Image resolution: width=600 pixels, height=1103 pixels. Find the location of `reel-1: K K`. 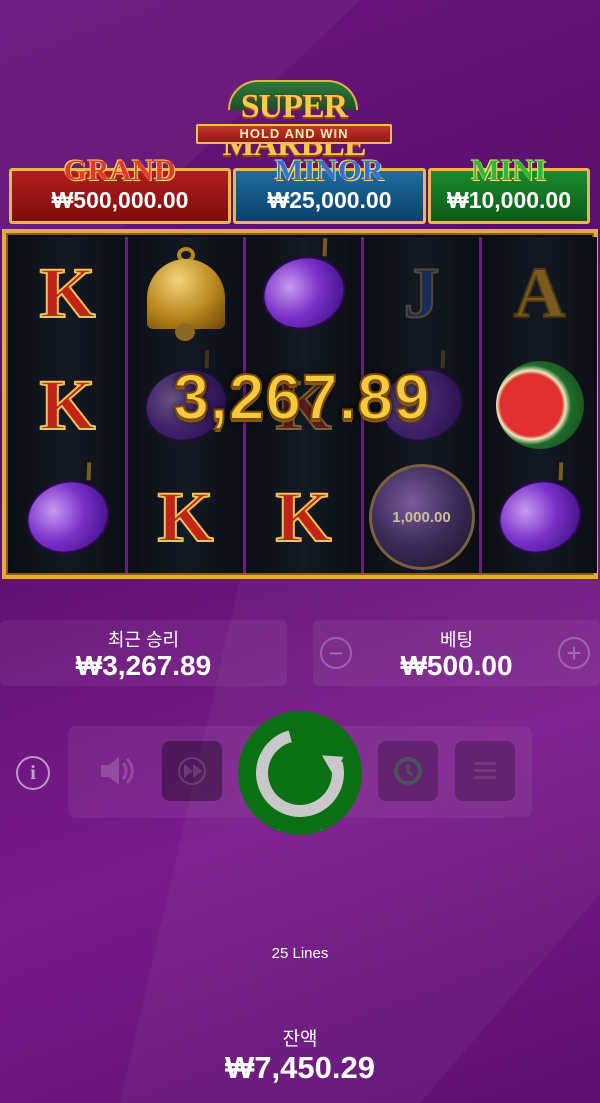

reel-1: K K is located at coordinates (67, 405).